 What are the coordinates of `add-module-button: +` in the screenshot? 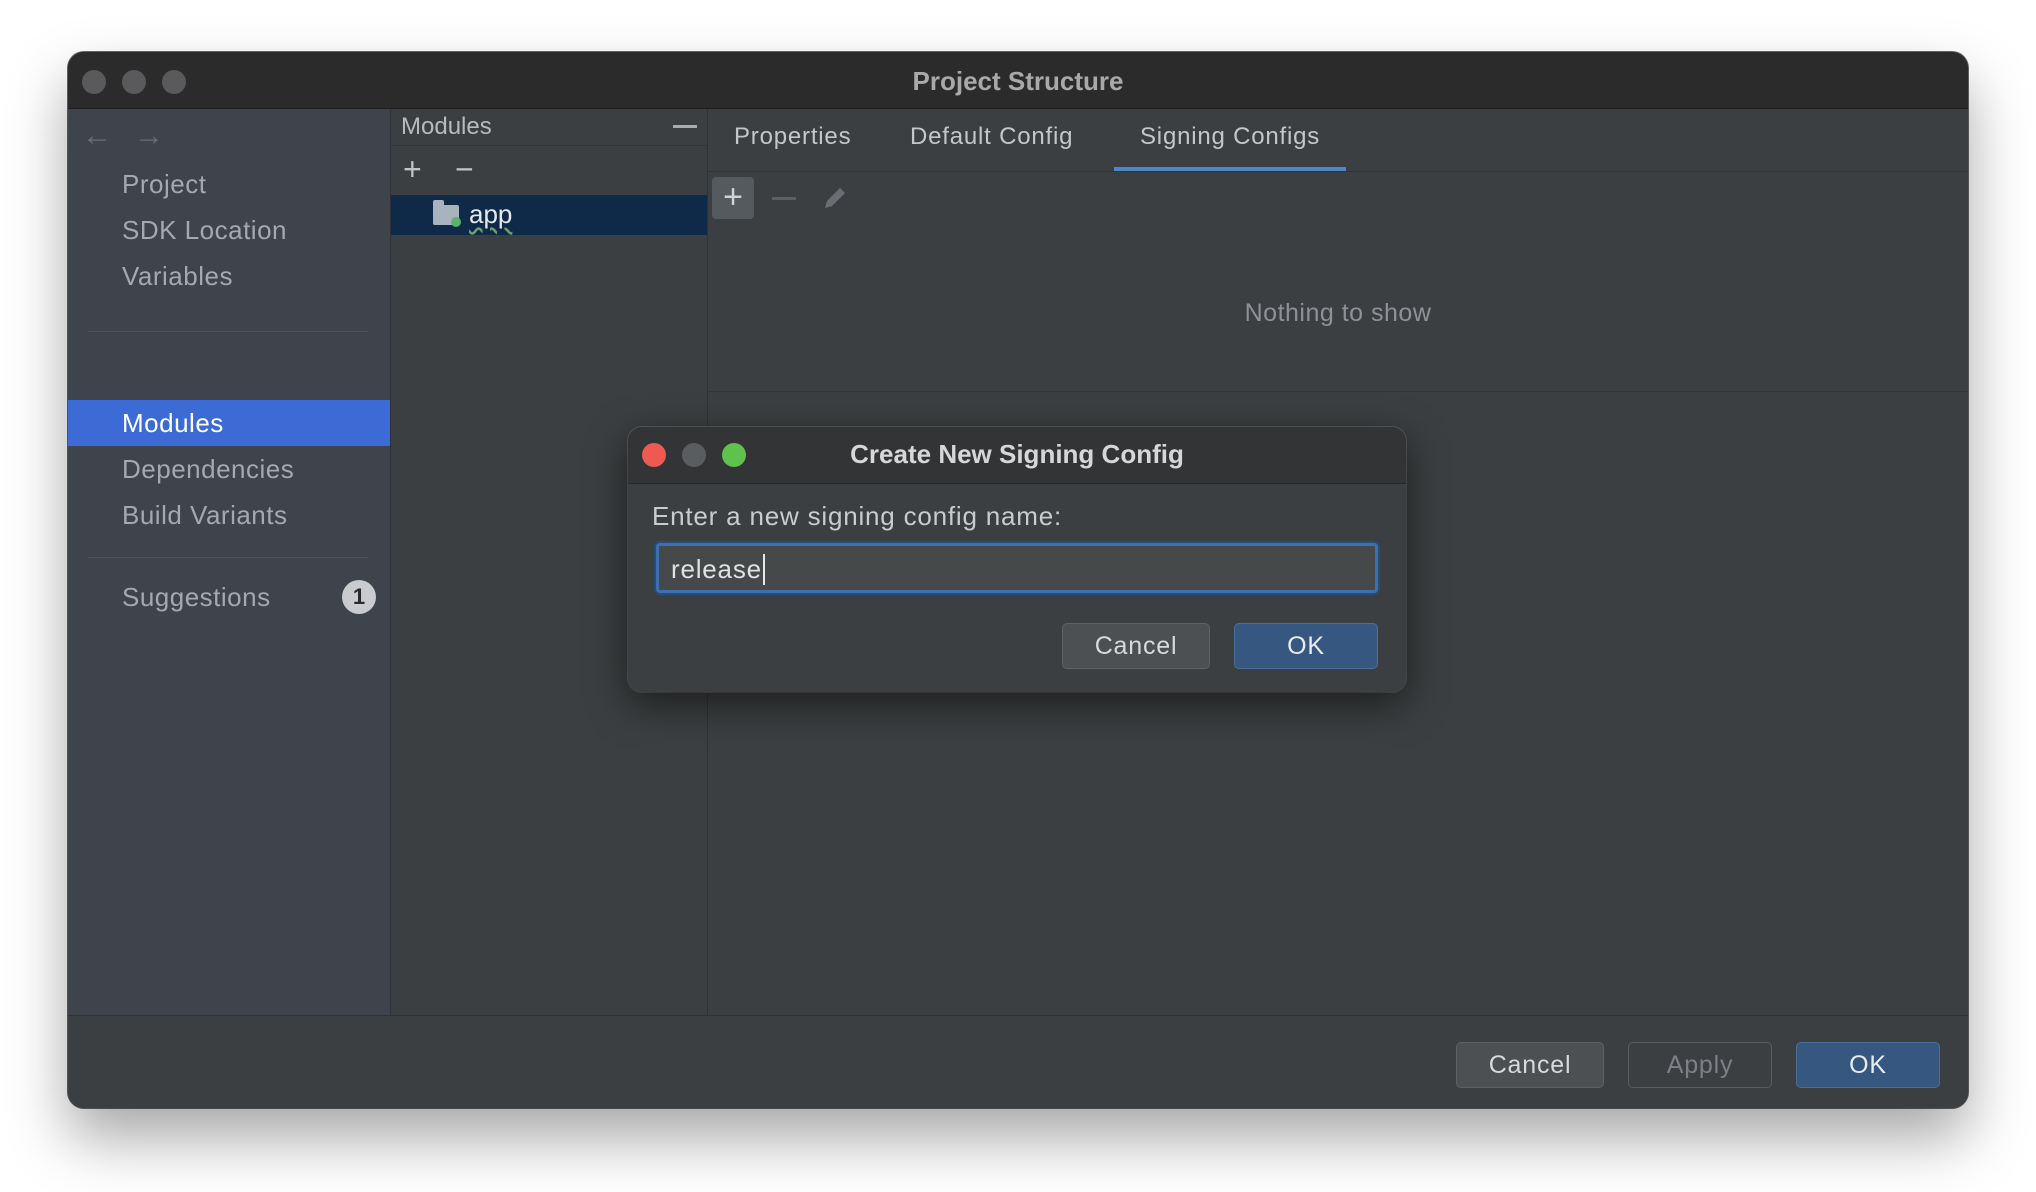 It's located at (412, 169).